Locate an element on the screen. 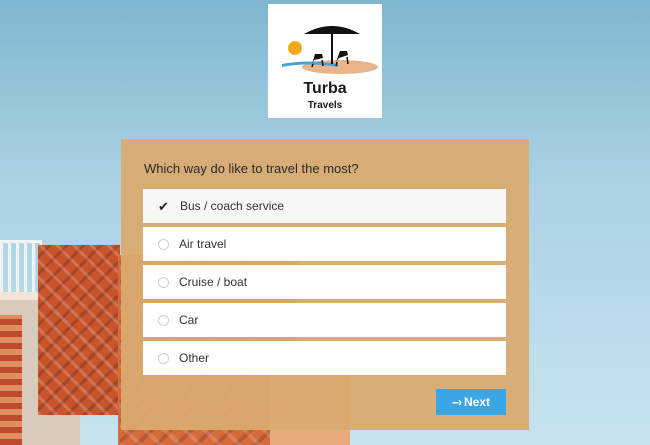 The height and width of the screenshot is (445, 650). option-label: Other is located at coordinates (194, 358).